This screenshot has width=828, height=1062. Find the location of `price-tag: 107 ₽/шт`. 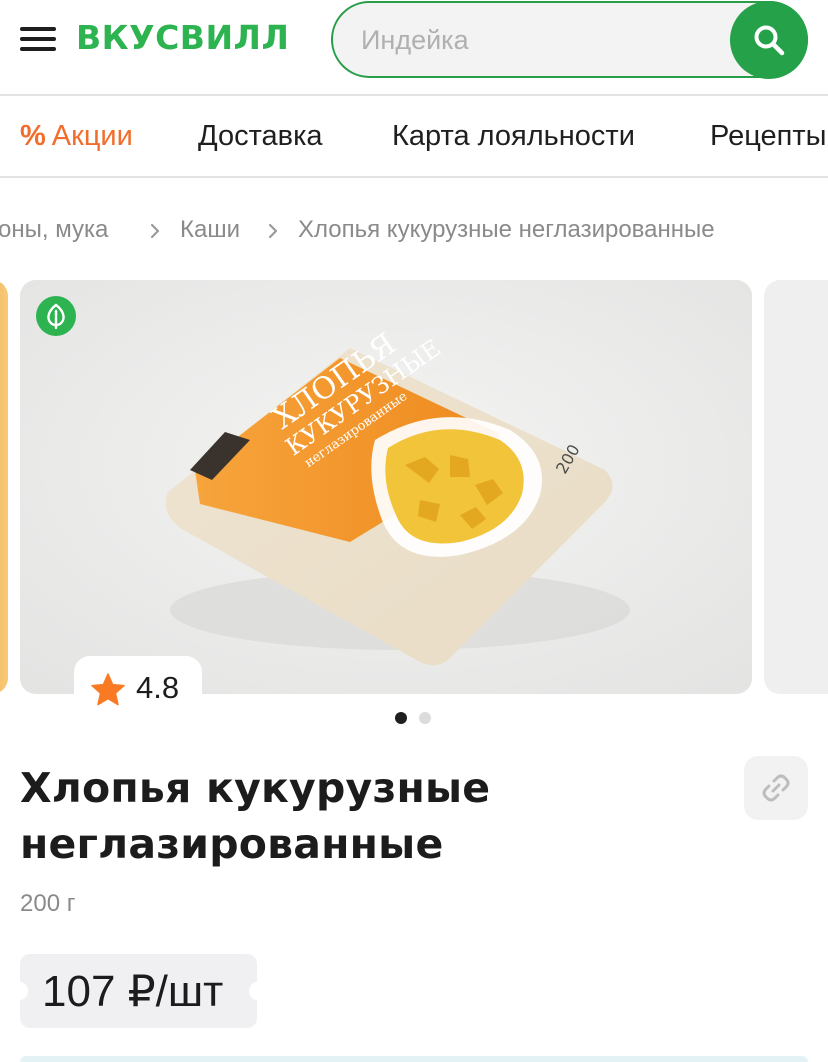

price-tag: 107 ₽/шт is located at coordinates (138, 991).